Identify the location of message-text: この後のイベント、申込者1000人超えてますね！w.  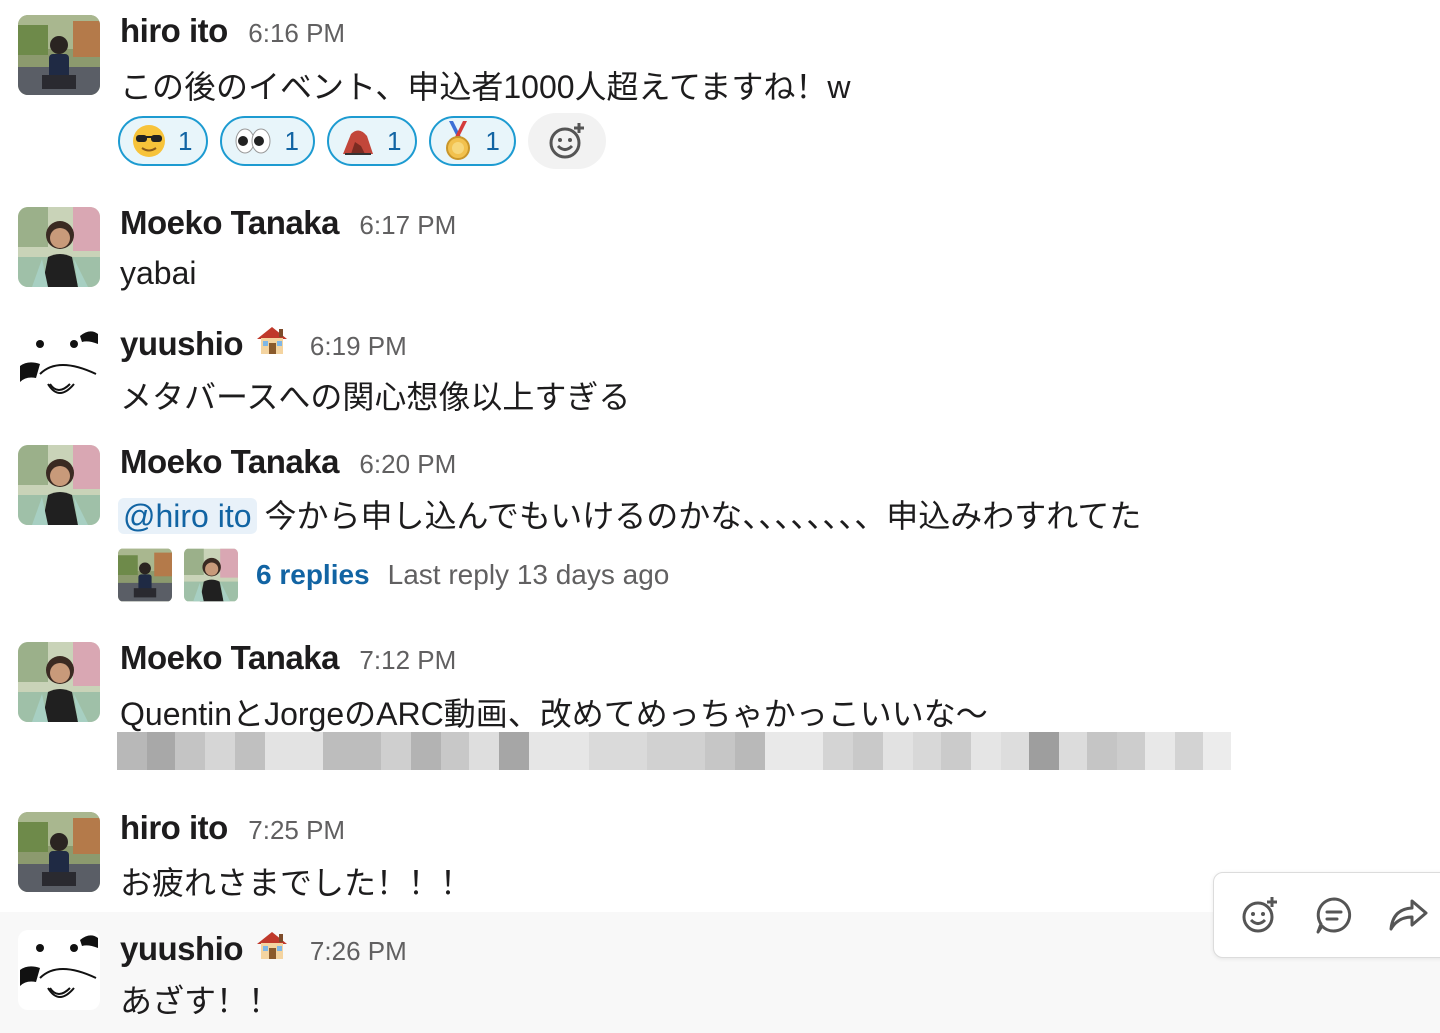
(485, 87).